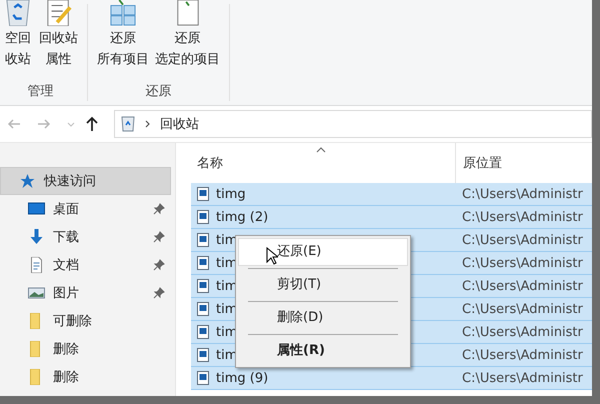 The image size is (600, 404). What do you see at coordinates (159, 91) in the screenshot?
I see `group-label: 还原` at bounding box center [159, 91].